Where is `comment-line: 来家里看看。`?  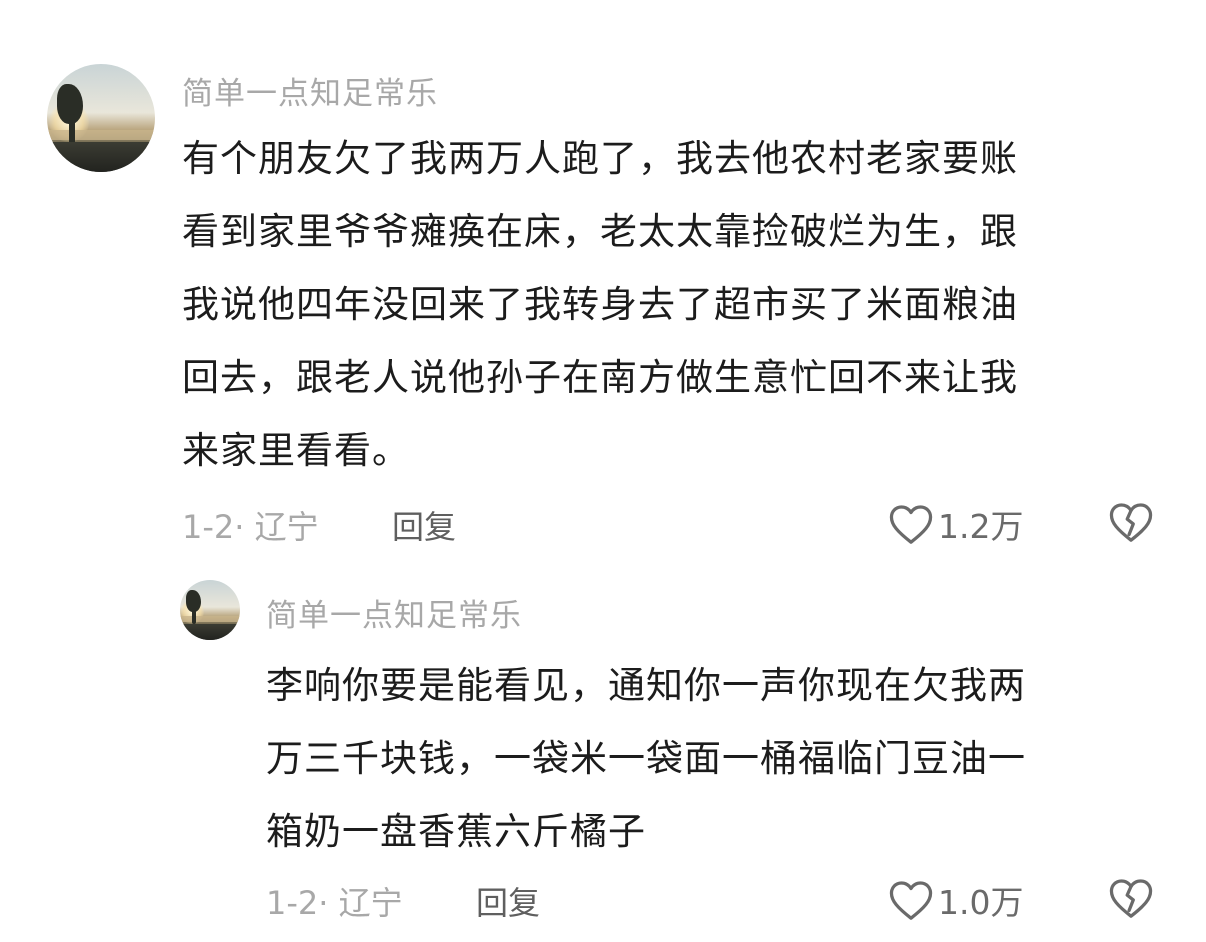
comment-line: 来家里看看。 is located at coordinates (296, 450).